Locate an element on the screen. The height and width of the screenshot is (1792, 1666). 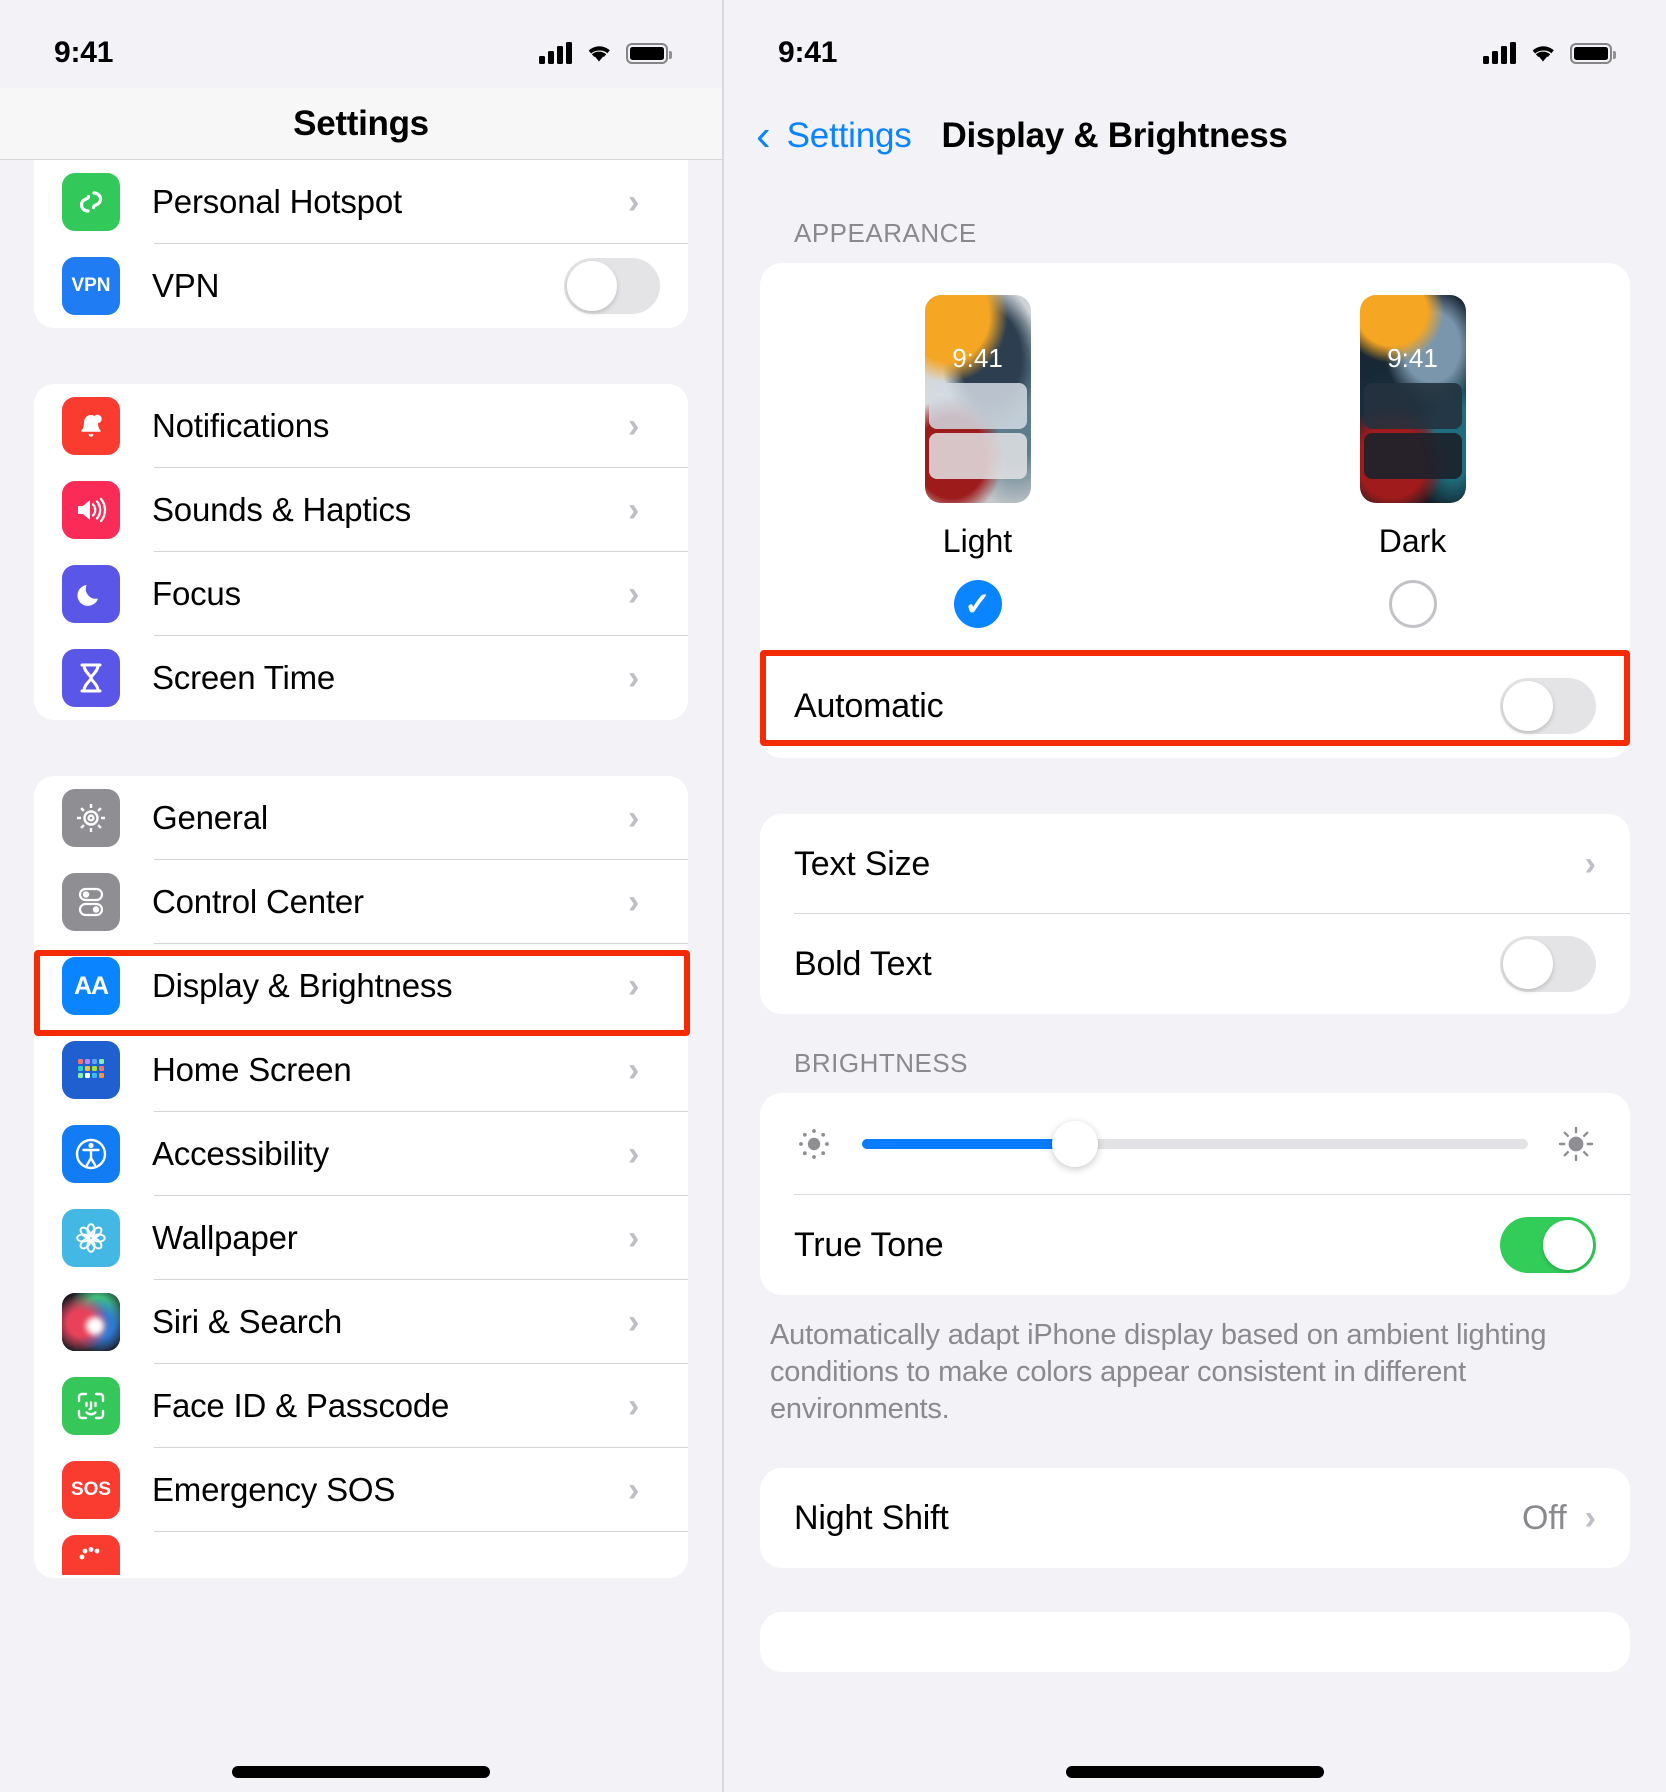
next-card-partial is located at coordinates (1195, 1642).